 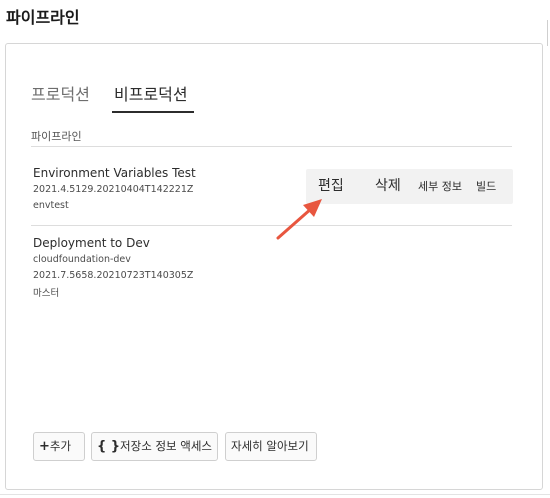 What do you see at coordinates (166, 446) in the screenshot?
I see `repo-access-label: 저장소 정보 액세스` at bounding box center [166, 446].